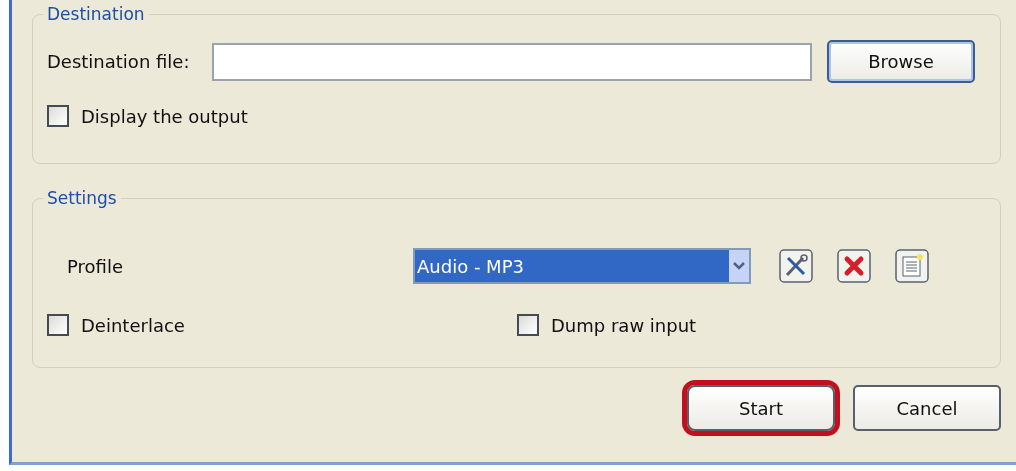 The image size is (1016, 471). I want to click on delete-icon, so click(854, 266).